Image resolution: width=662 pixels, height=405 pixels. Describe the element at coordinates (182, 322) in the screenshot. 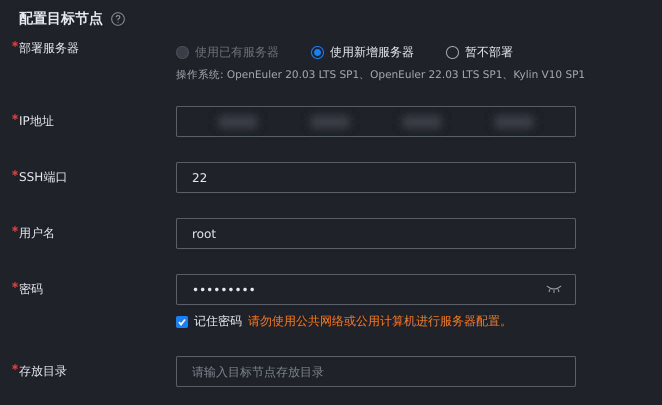

I see `checkbox` at that location.